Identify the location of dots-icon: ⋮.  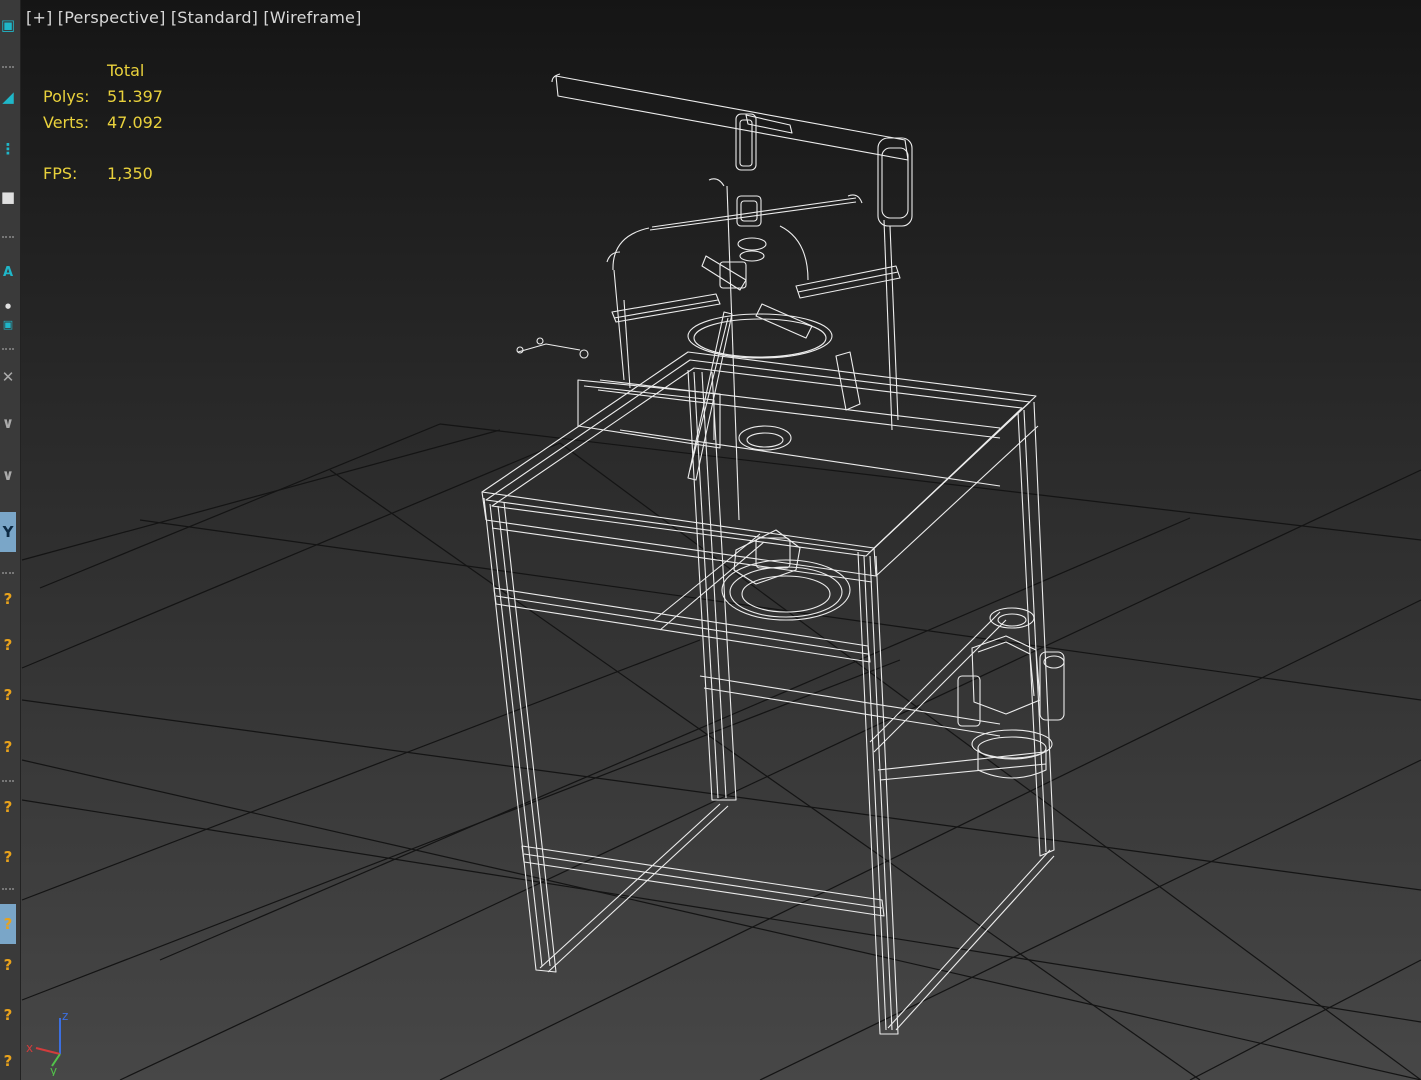
(8, 149).